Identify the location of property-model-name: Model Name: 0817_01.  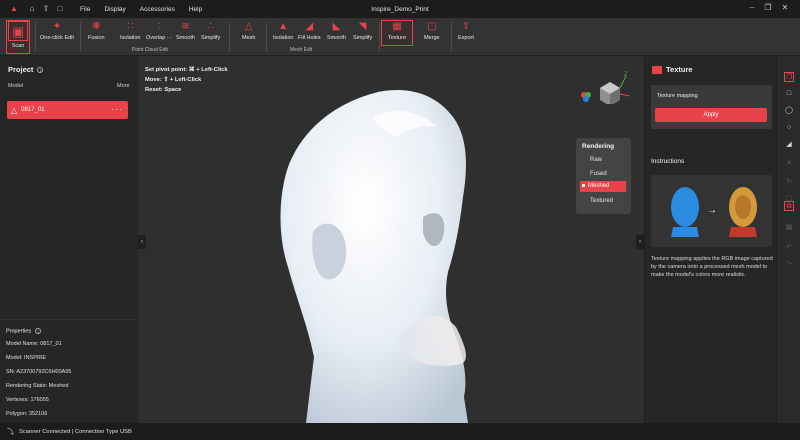
(34, 344).